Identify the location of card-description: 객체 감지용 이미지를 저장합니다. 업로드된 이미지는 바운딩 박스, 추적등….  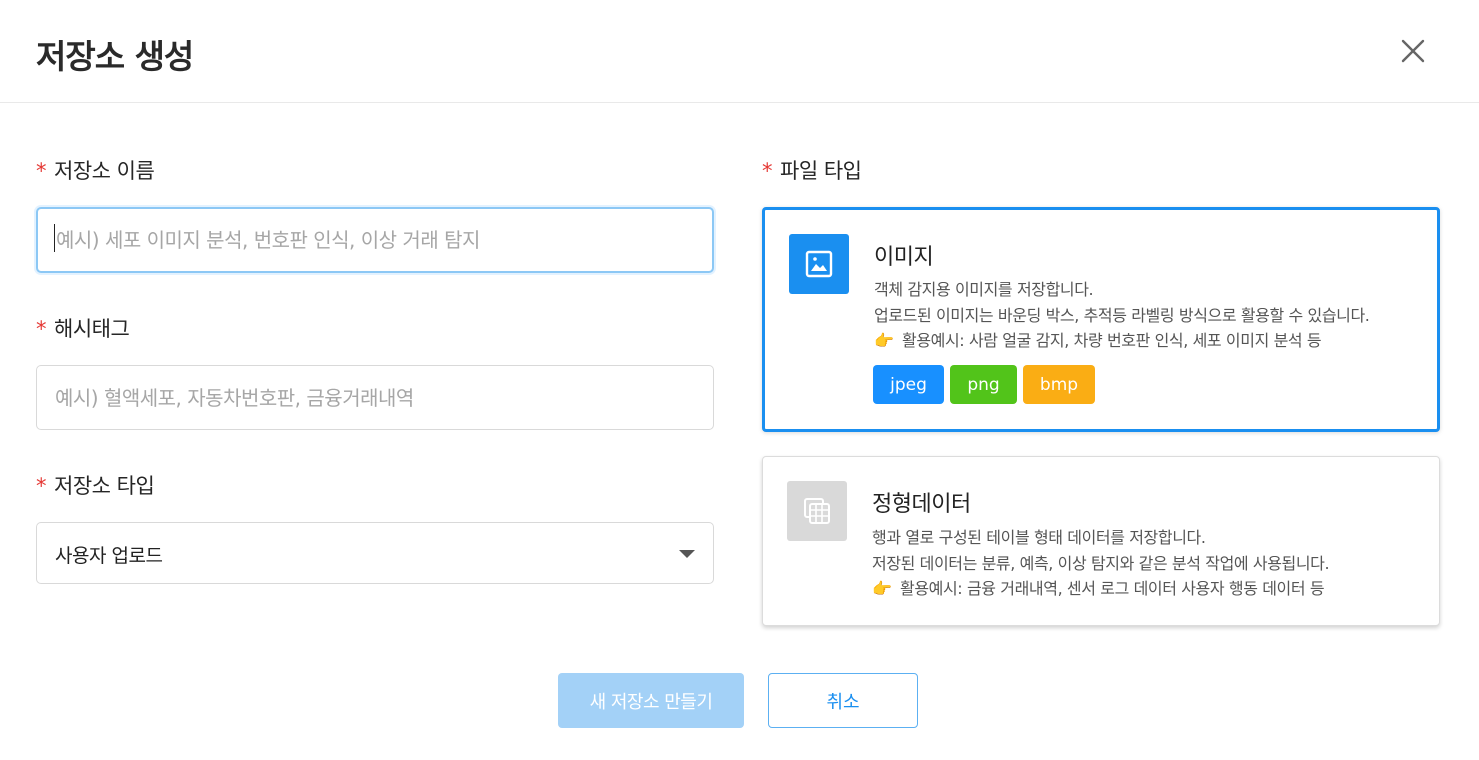
(1122, 315).